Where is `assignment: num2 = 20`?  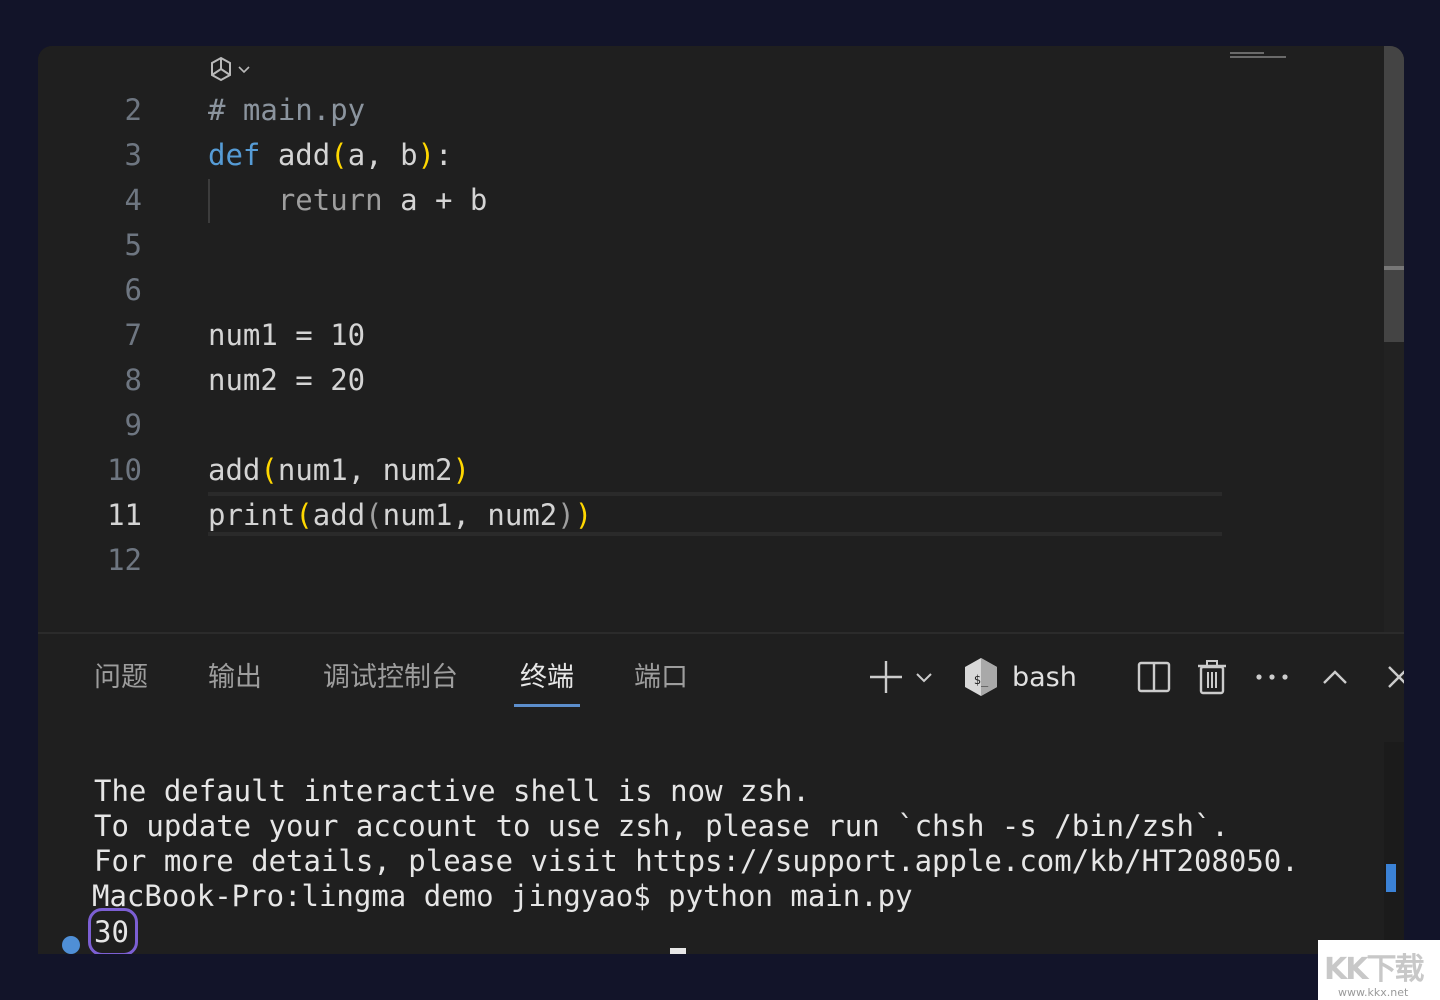
assignment: num2 = 20 is located at coordinates (287, 380).